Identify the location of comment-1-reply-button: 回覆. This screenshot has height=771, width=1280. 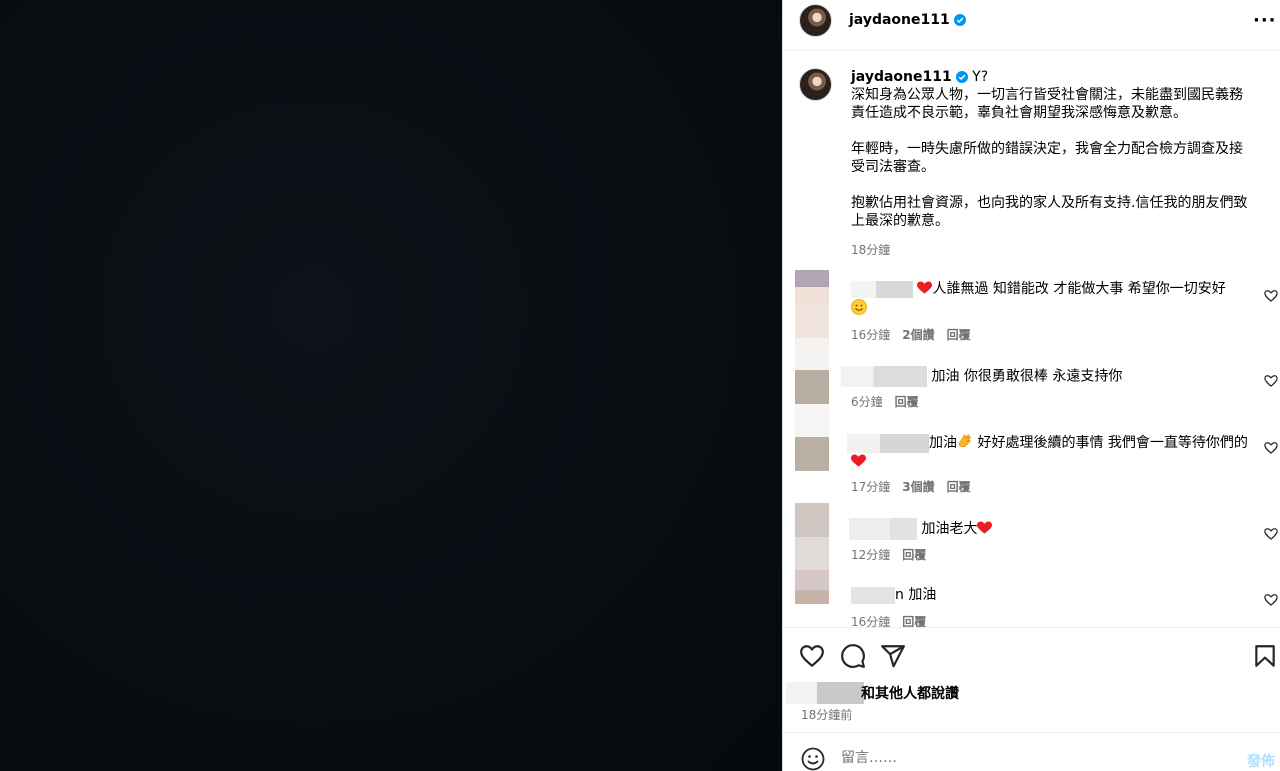
(959, 335).